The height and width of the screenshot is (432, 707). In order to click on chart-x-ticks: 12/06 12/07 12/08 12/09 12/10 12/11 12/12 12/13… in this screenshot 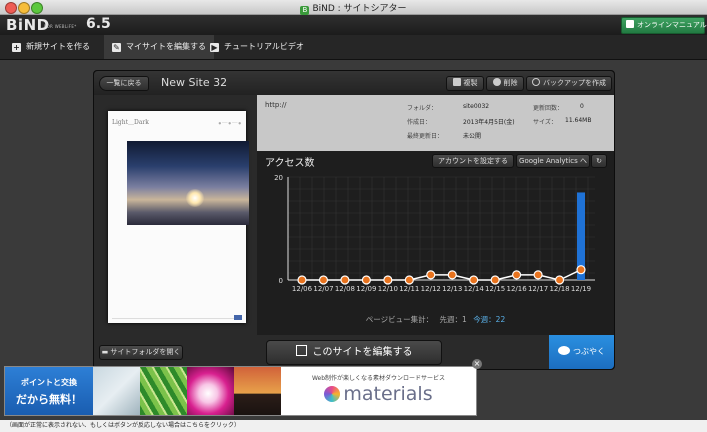, I will do `click(441, 289)`.